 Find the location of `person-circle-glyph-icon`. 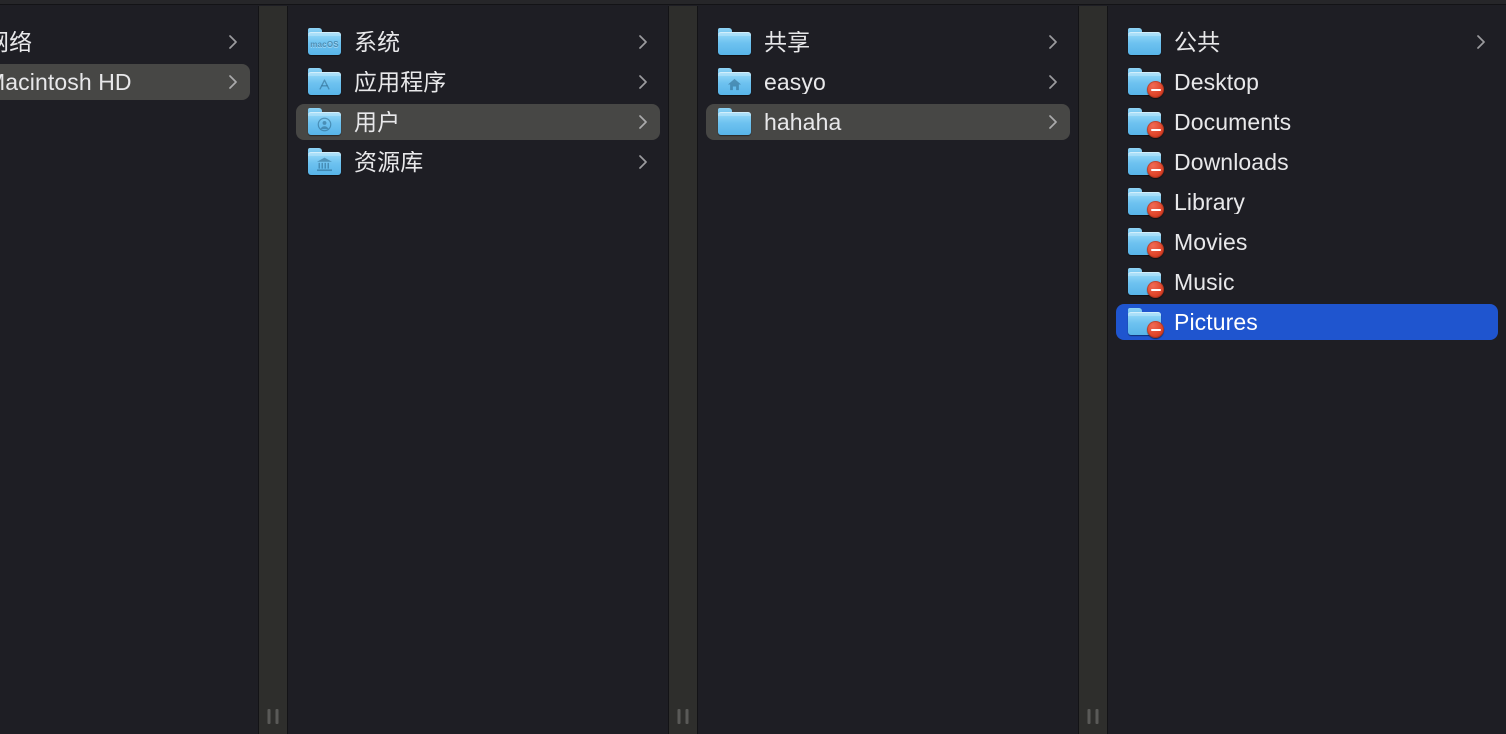

person-circle-glyph-icon is located at coordinates (324, 124).